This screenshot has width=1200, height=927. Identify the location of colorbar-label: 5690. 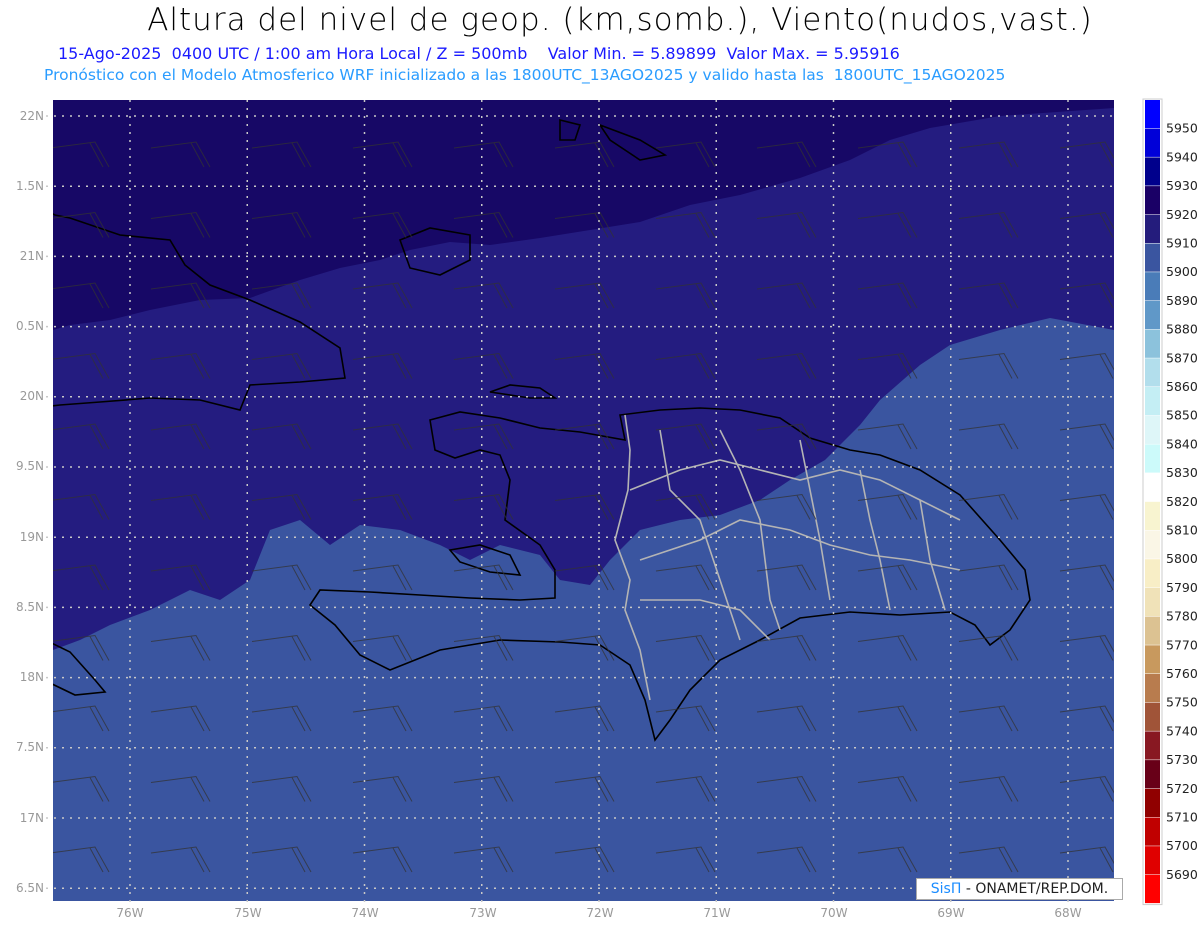
(1182, 874).